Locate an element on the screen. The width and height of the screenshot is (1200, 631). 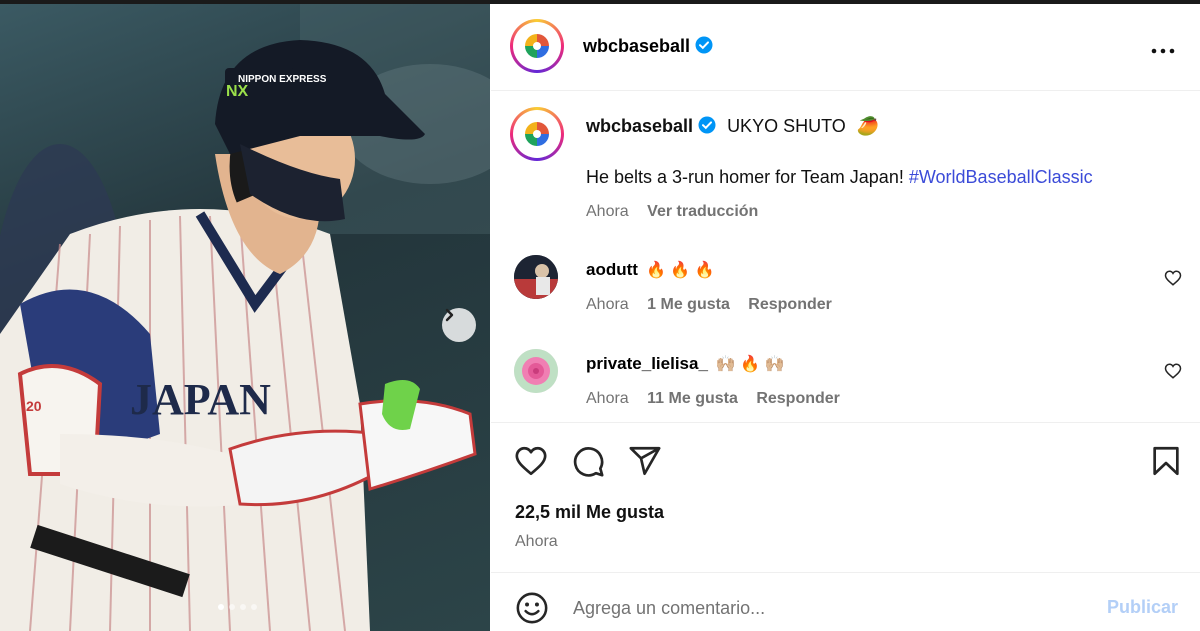
author-username-text: wbcbaseball is located at coordinates (636, 46).